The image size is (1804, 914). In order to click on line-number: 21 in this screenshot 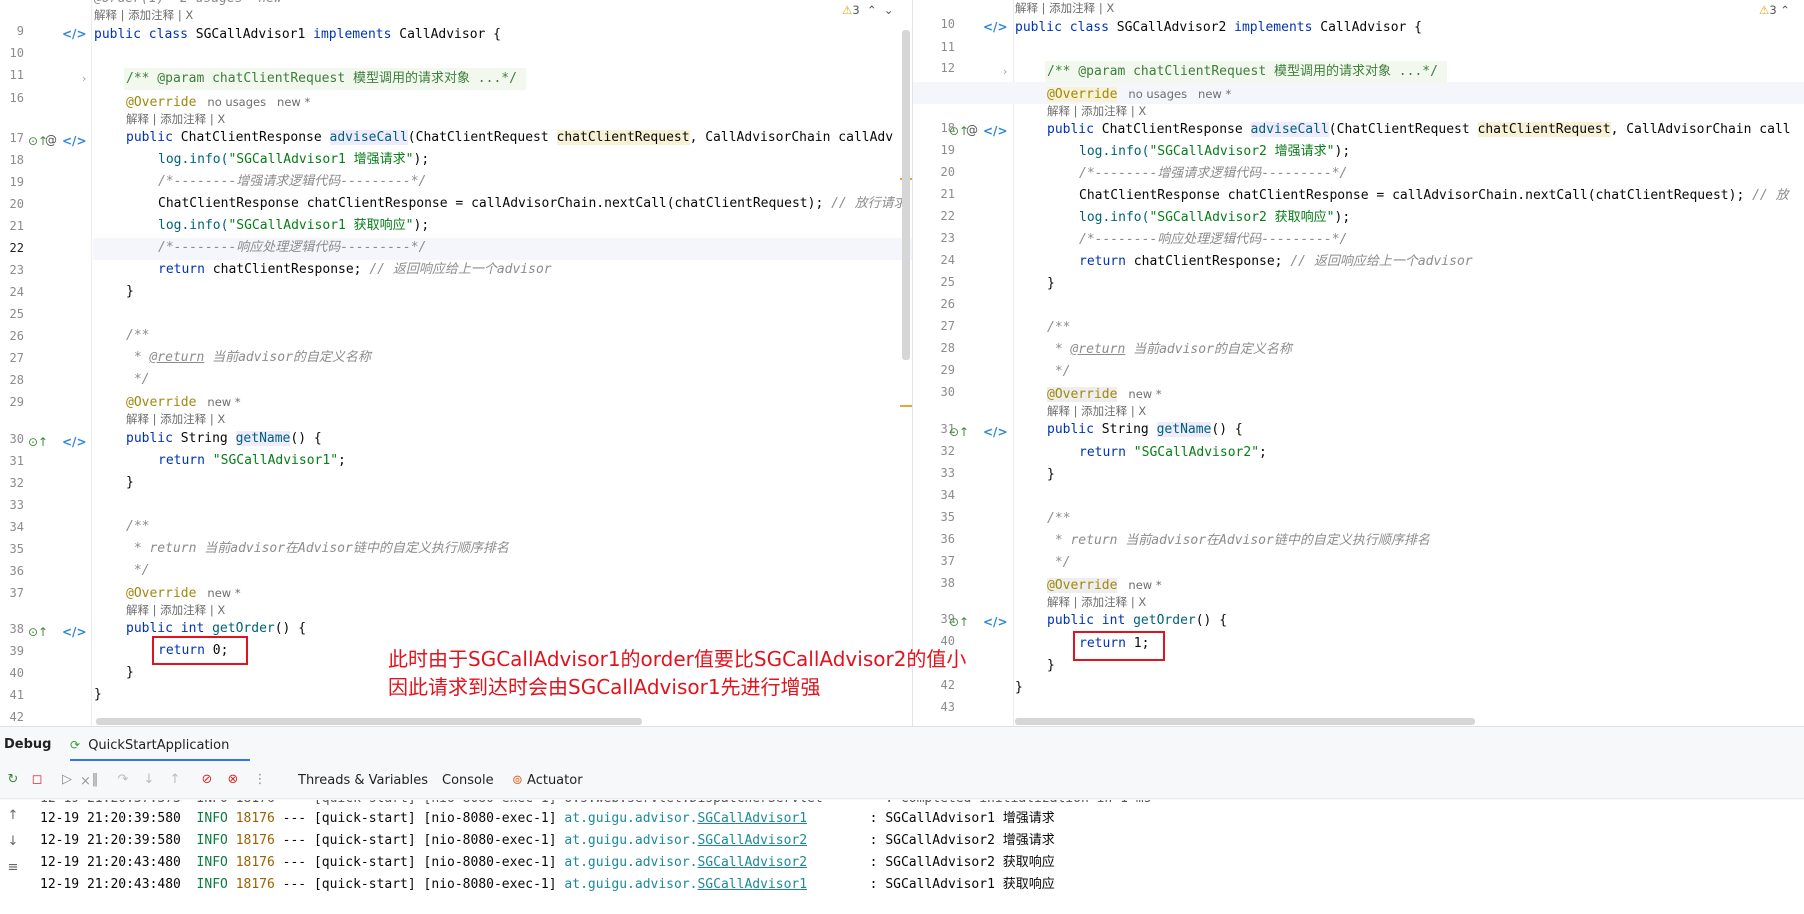, I will do `click(16, 226)`.